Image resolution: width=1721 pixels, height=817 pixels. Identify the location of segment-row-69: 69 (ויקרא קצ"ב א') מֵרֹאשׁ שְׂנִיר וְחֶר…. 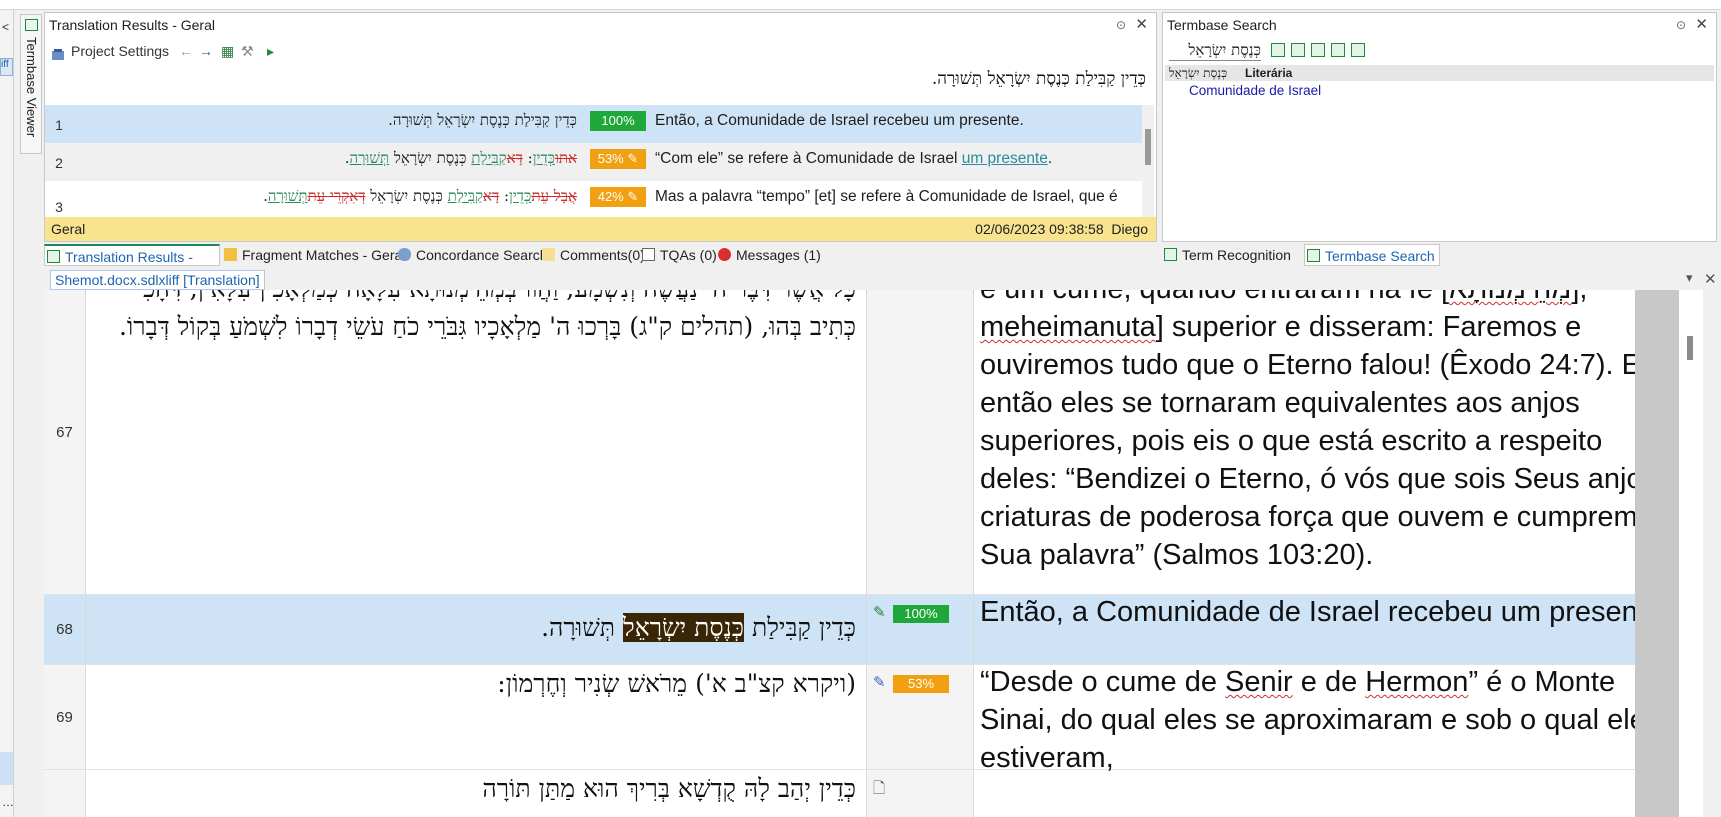
(852, 719).